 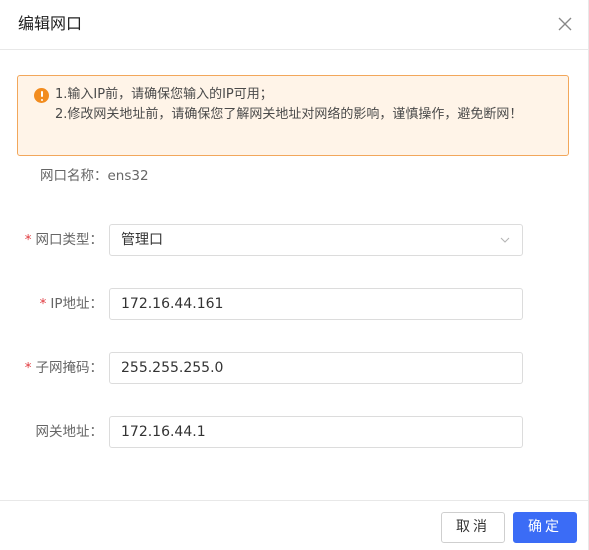 I want to click on port-name-field: 网口名称：ens32, so click(x=94, y=176).